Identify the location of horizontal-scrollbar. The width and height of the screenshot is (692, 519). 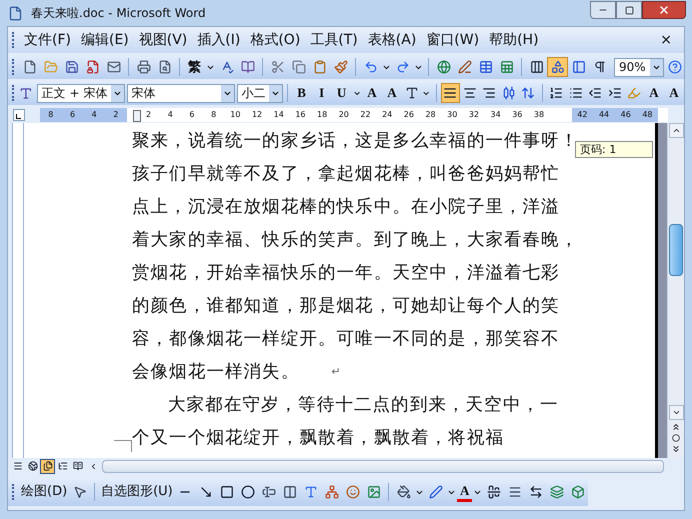
(383, 466).